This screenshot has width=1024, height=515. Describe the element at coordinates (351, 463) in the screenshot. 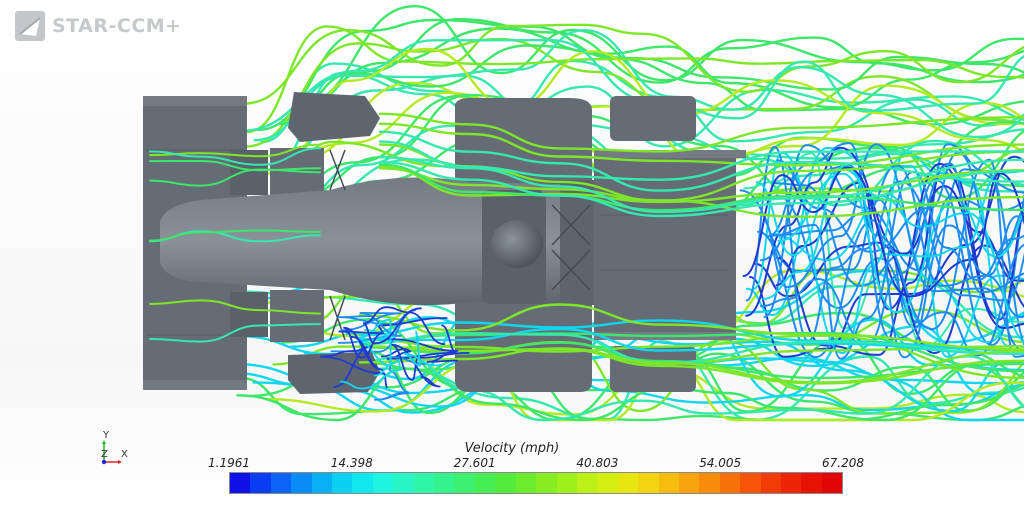

I see `legend-tick: 14.398` at that location.